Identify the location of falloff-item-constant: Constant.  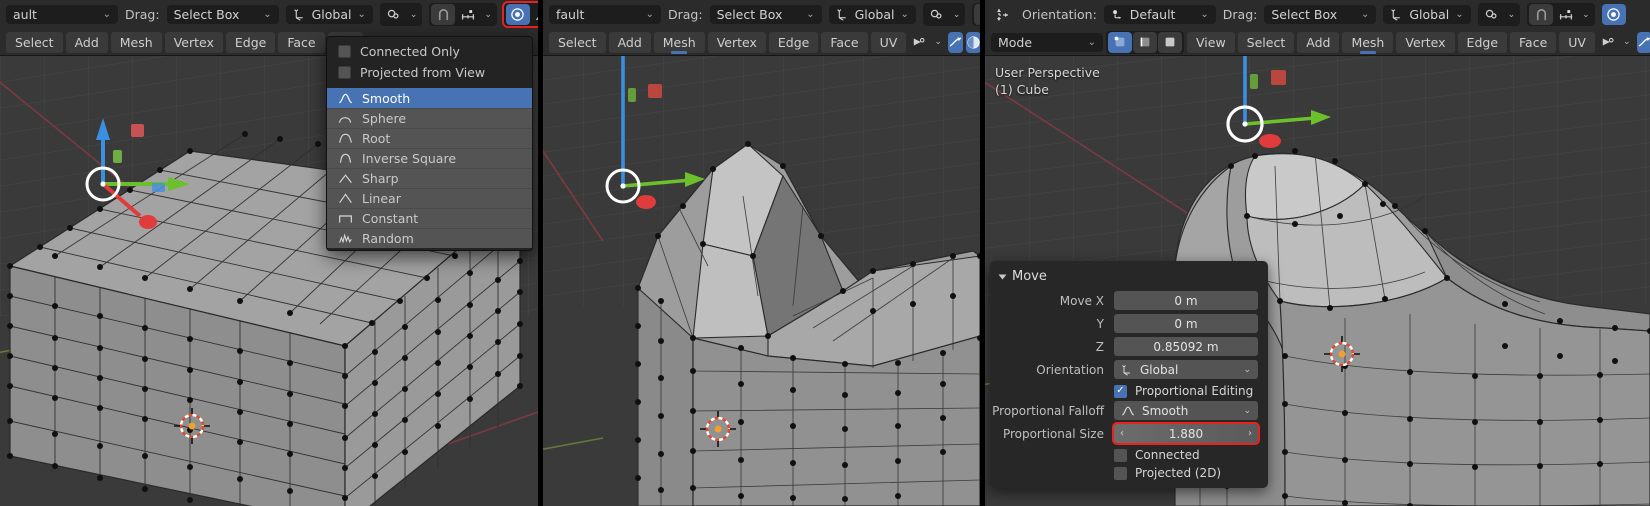
(429, 218).